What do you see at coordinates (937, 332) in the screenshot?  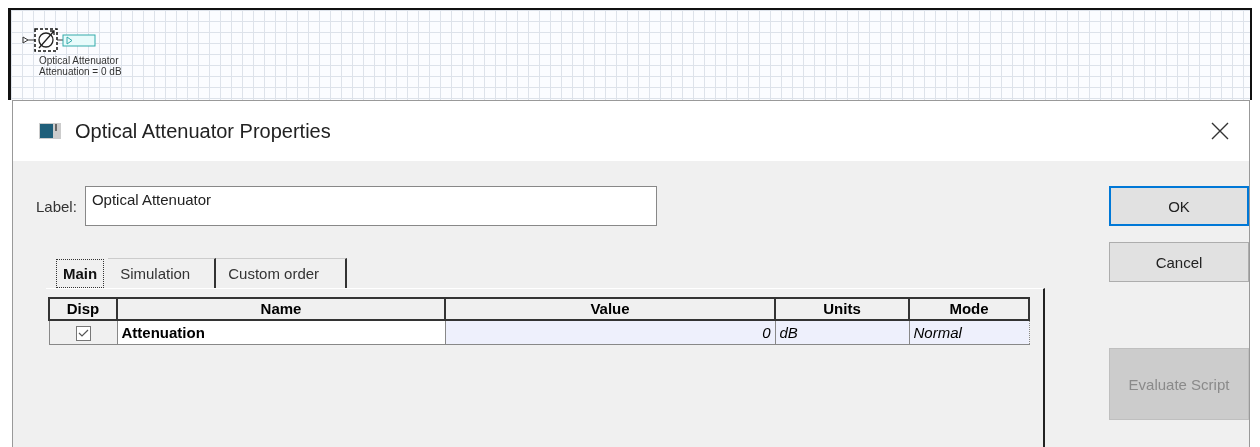 I see `table-cell: Normal` at bounding box center [937, 332].